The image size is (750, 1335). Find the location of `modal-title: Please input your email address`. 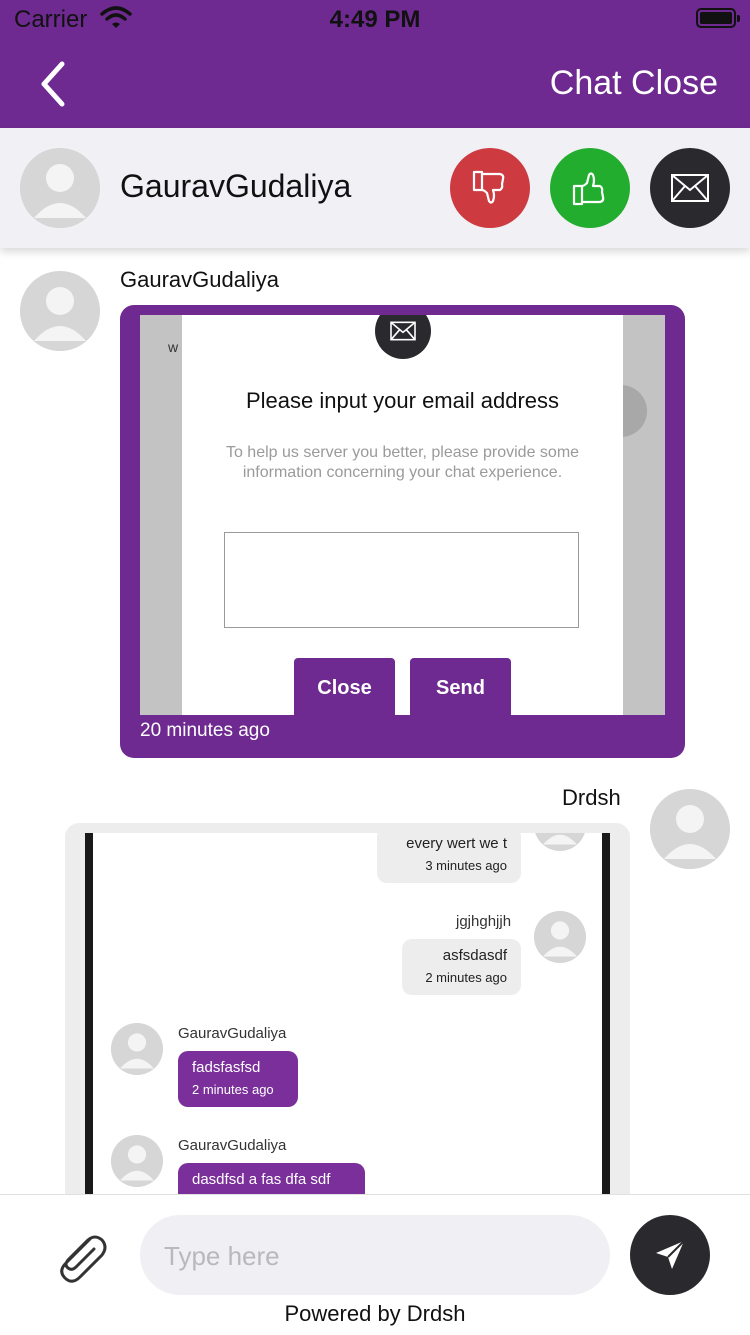

modal-title: Please input your email address is located at coordinates (402, 400).